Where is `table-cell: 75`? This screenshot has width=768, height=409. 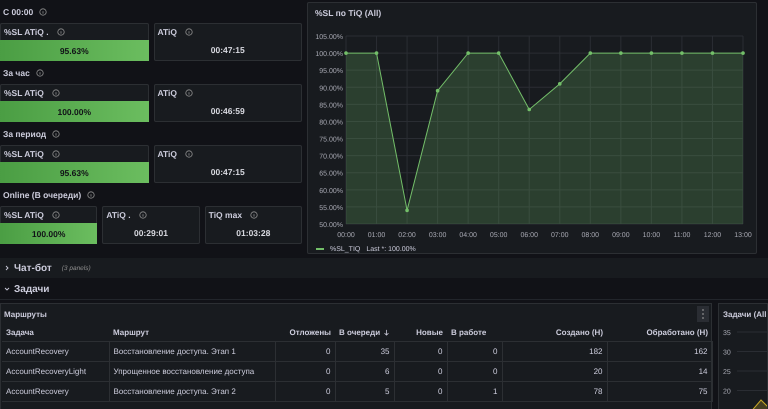 table-cell: 75 is located at coordinates (659, 392).